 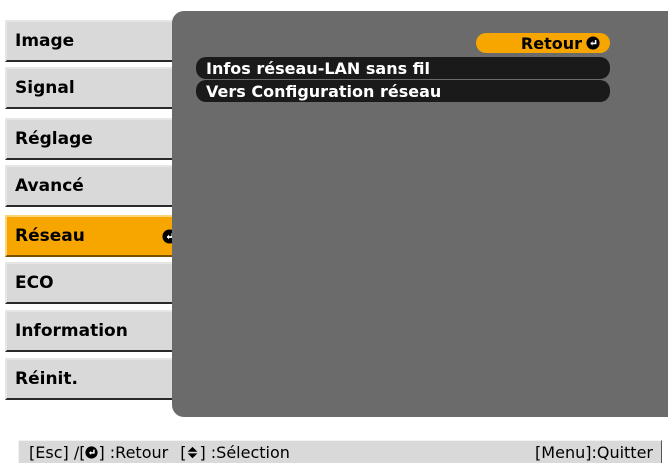 What do you see at coordinates (50, 236) in the screenshot?
I see `sidebar-item-label: Réseau` at bounding box center [50, 236].